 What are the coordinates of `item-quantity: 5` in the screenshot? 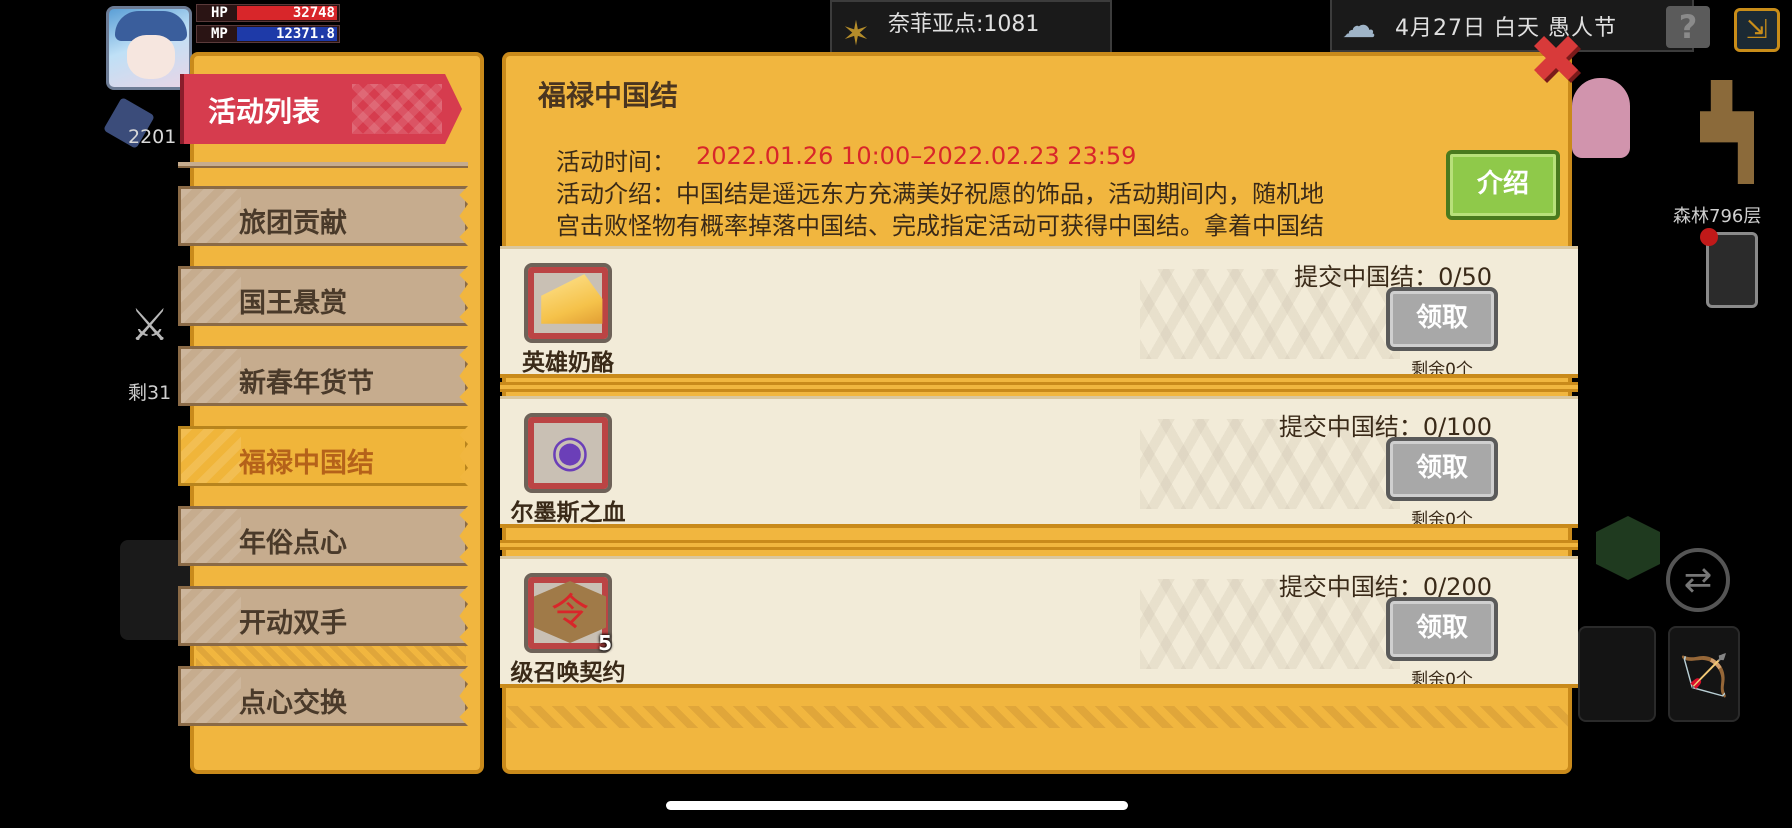 It's located at (605, 643).